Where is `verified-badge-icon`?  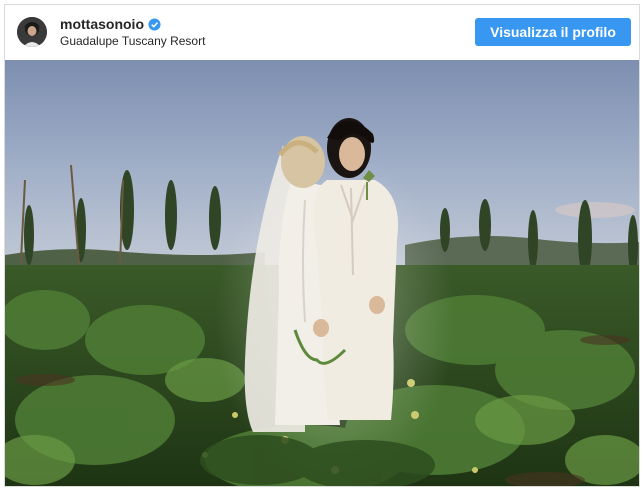
verified-badge-icon is located at coordinates (154, 26).